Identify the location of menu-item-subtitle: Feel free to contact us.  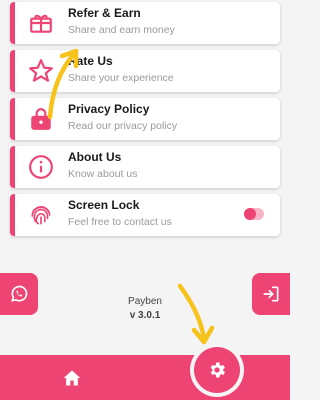
(120, 222).